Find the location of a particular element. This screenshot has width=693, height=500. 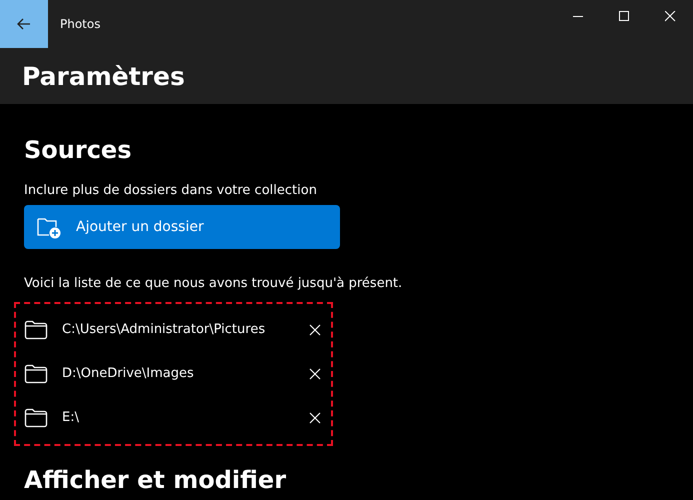

maximize-icon is located at coordinates (624, 16).